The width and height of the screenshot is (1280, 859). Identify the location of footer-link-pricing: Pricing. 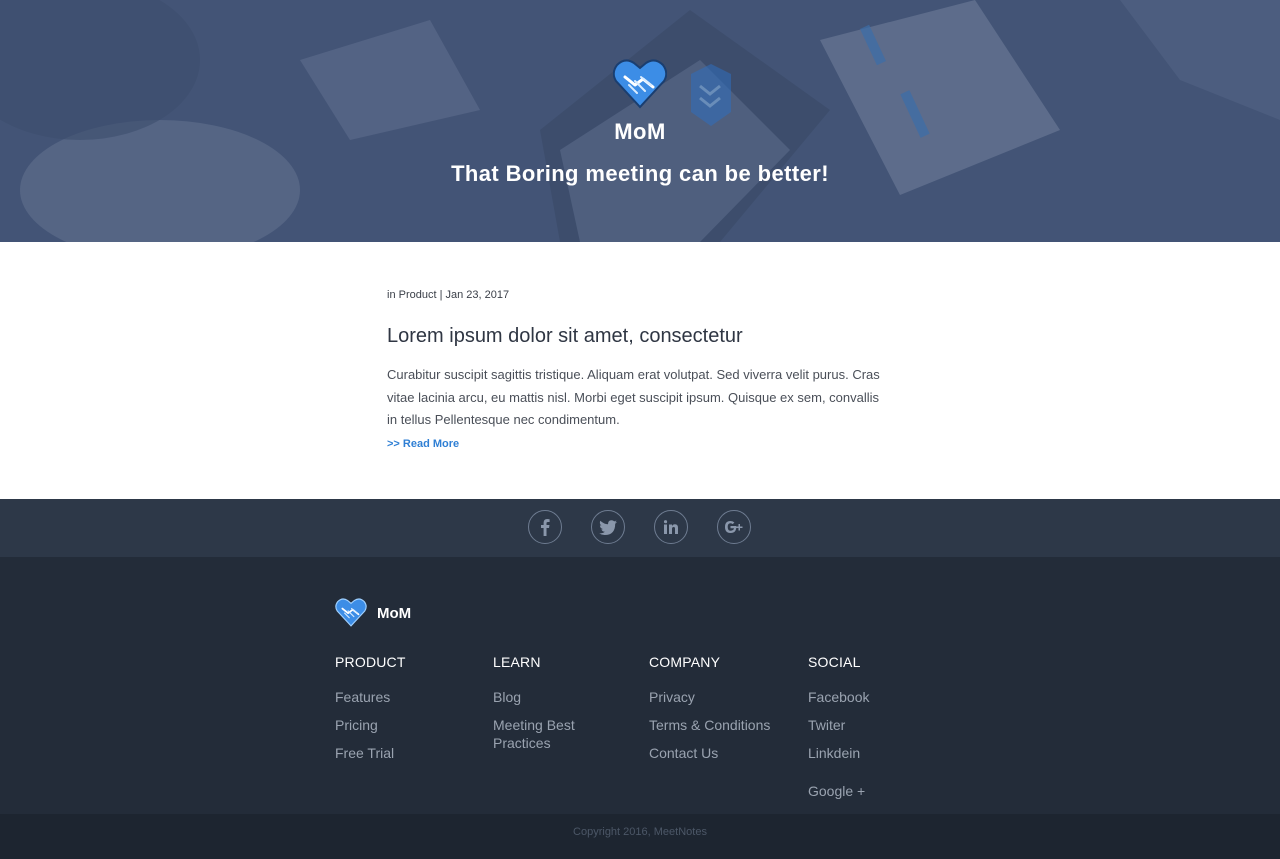
(370, 725).